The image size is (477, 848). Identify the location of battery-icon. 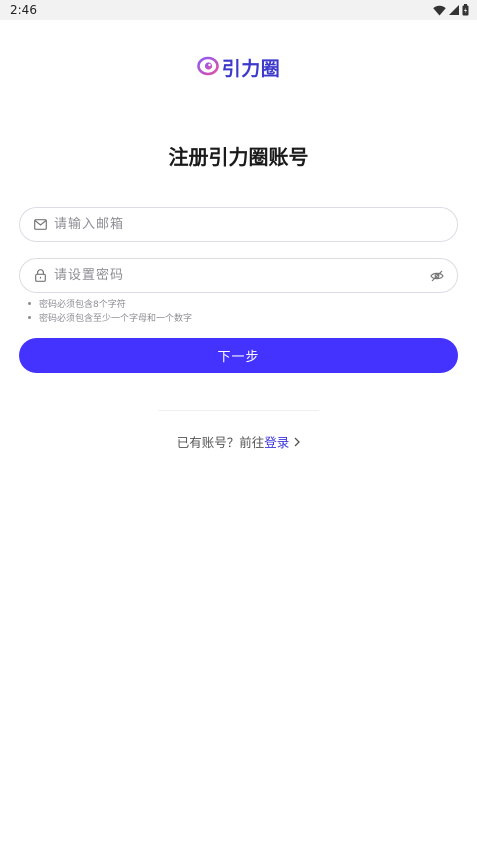
(465, 10).